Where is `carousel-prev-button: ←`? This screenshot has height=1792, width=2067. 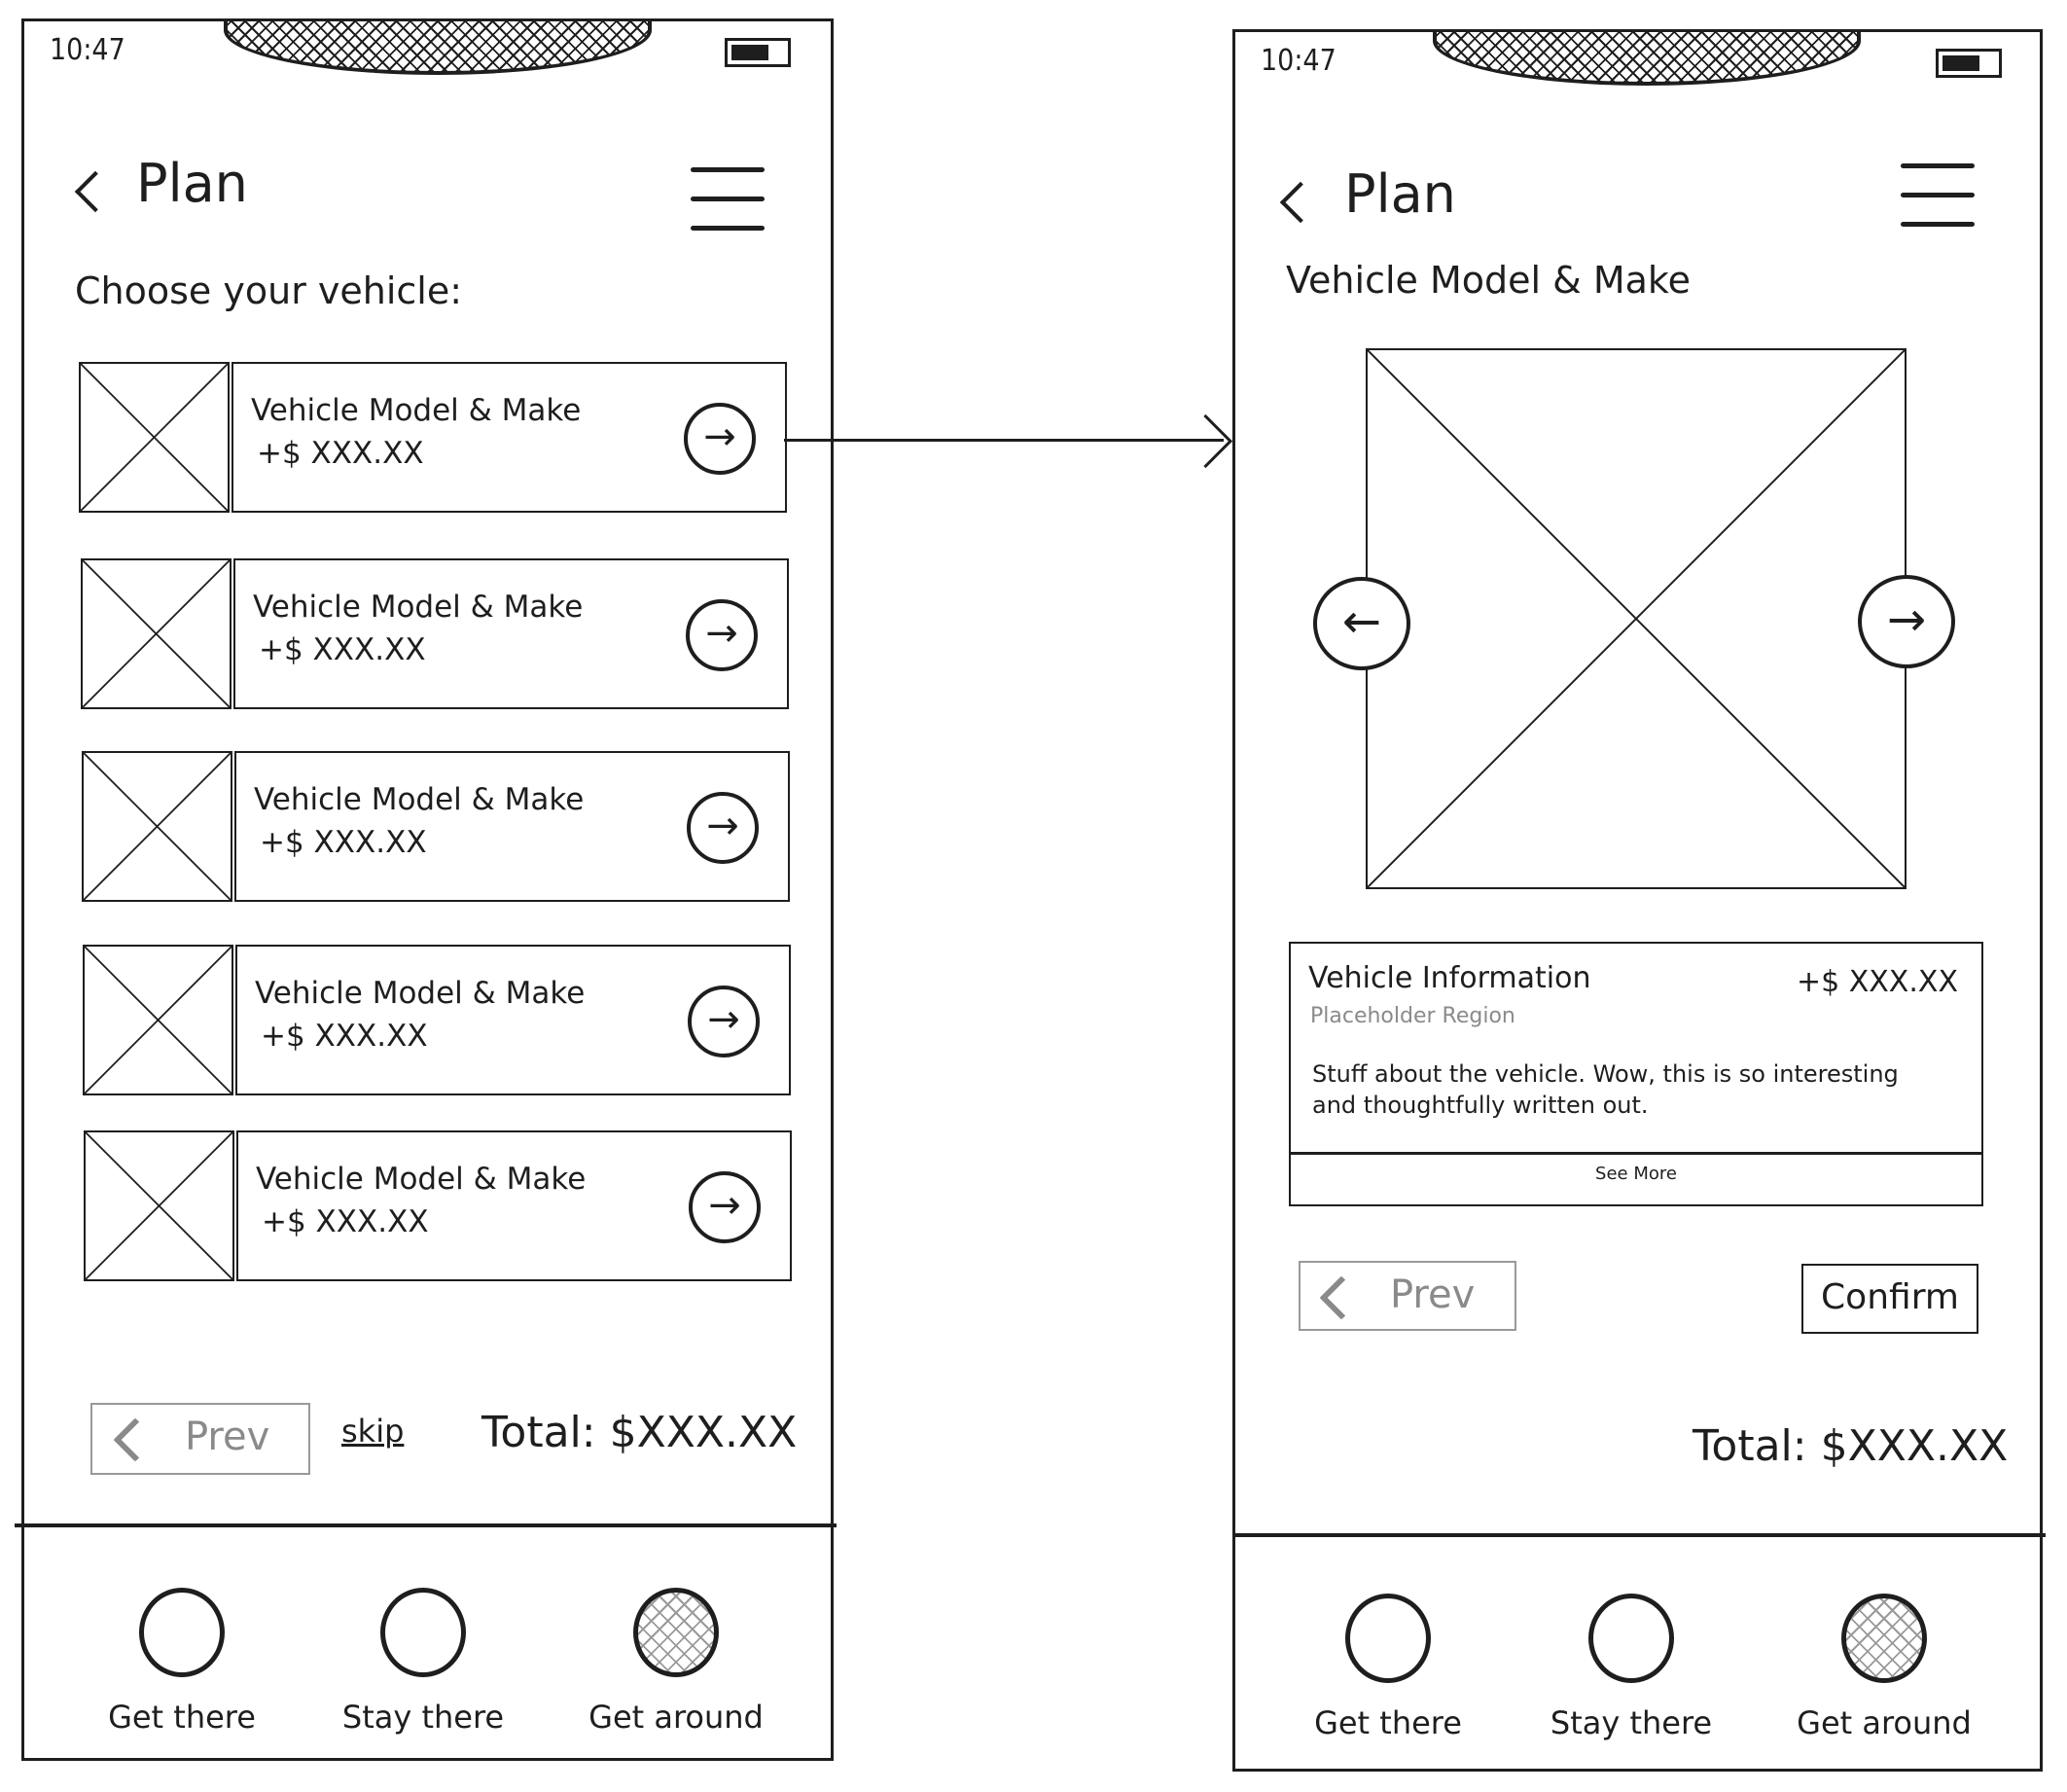 carousel-prev-button: ← is located at coordinates (1361, 624).